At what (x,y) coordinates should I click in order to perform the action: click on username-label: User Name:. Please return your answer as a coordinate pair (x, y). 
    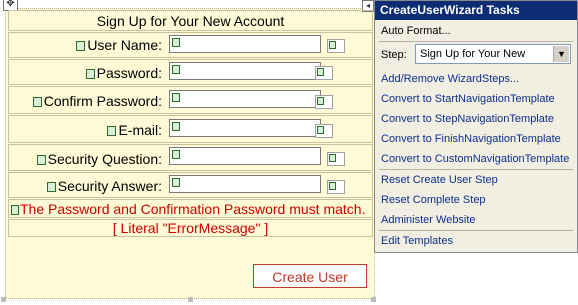
    Looking at the image, I should click on (119, 45).